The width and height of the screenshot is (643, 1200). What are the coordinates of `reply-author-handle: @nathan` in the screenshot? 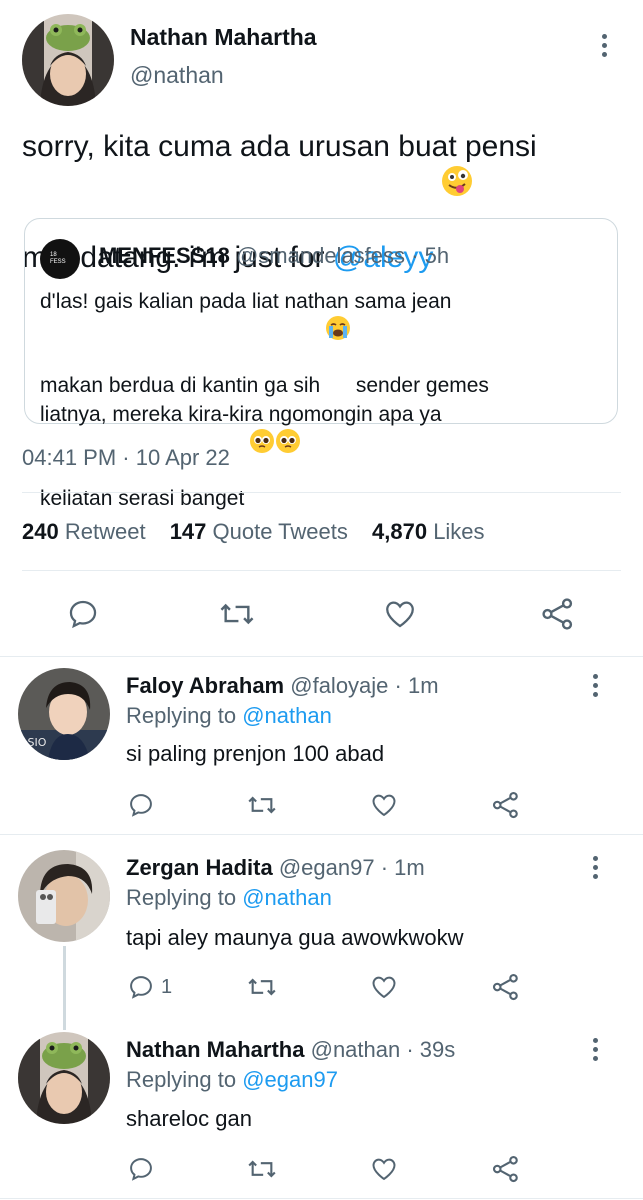 It's located at (356, 1049).